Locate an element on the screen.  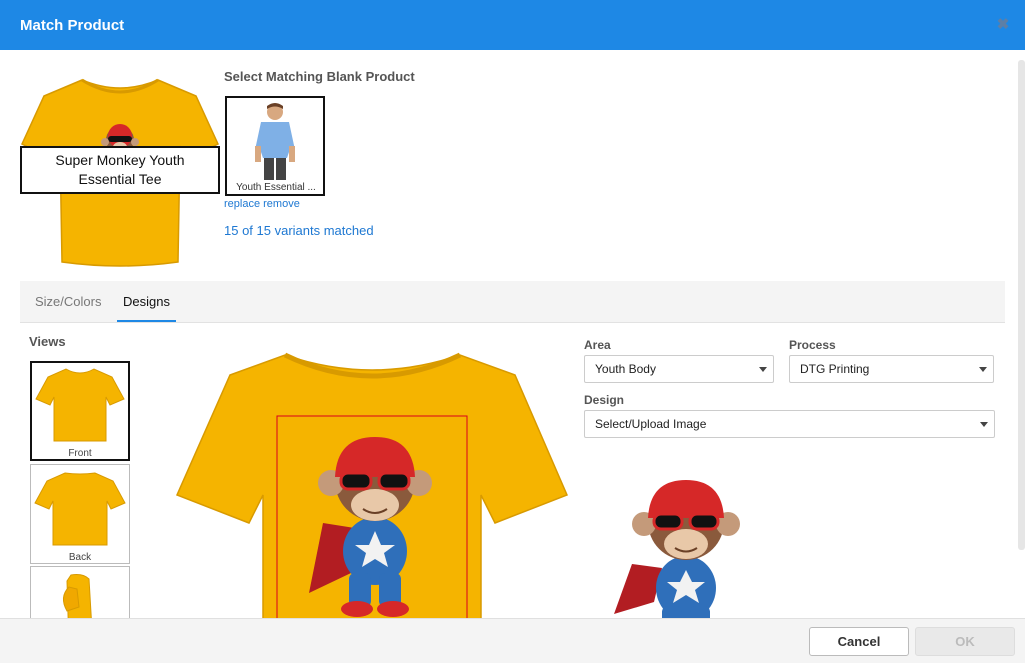
dialog-titlebar: Match Product ✖ is located at coordinates (512, 25).